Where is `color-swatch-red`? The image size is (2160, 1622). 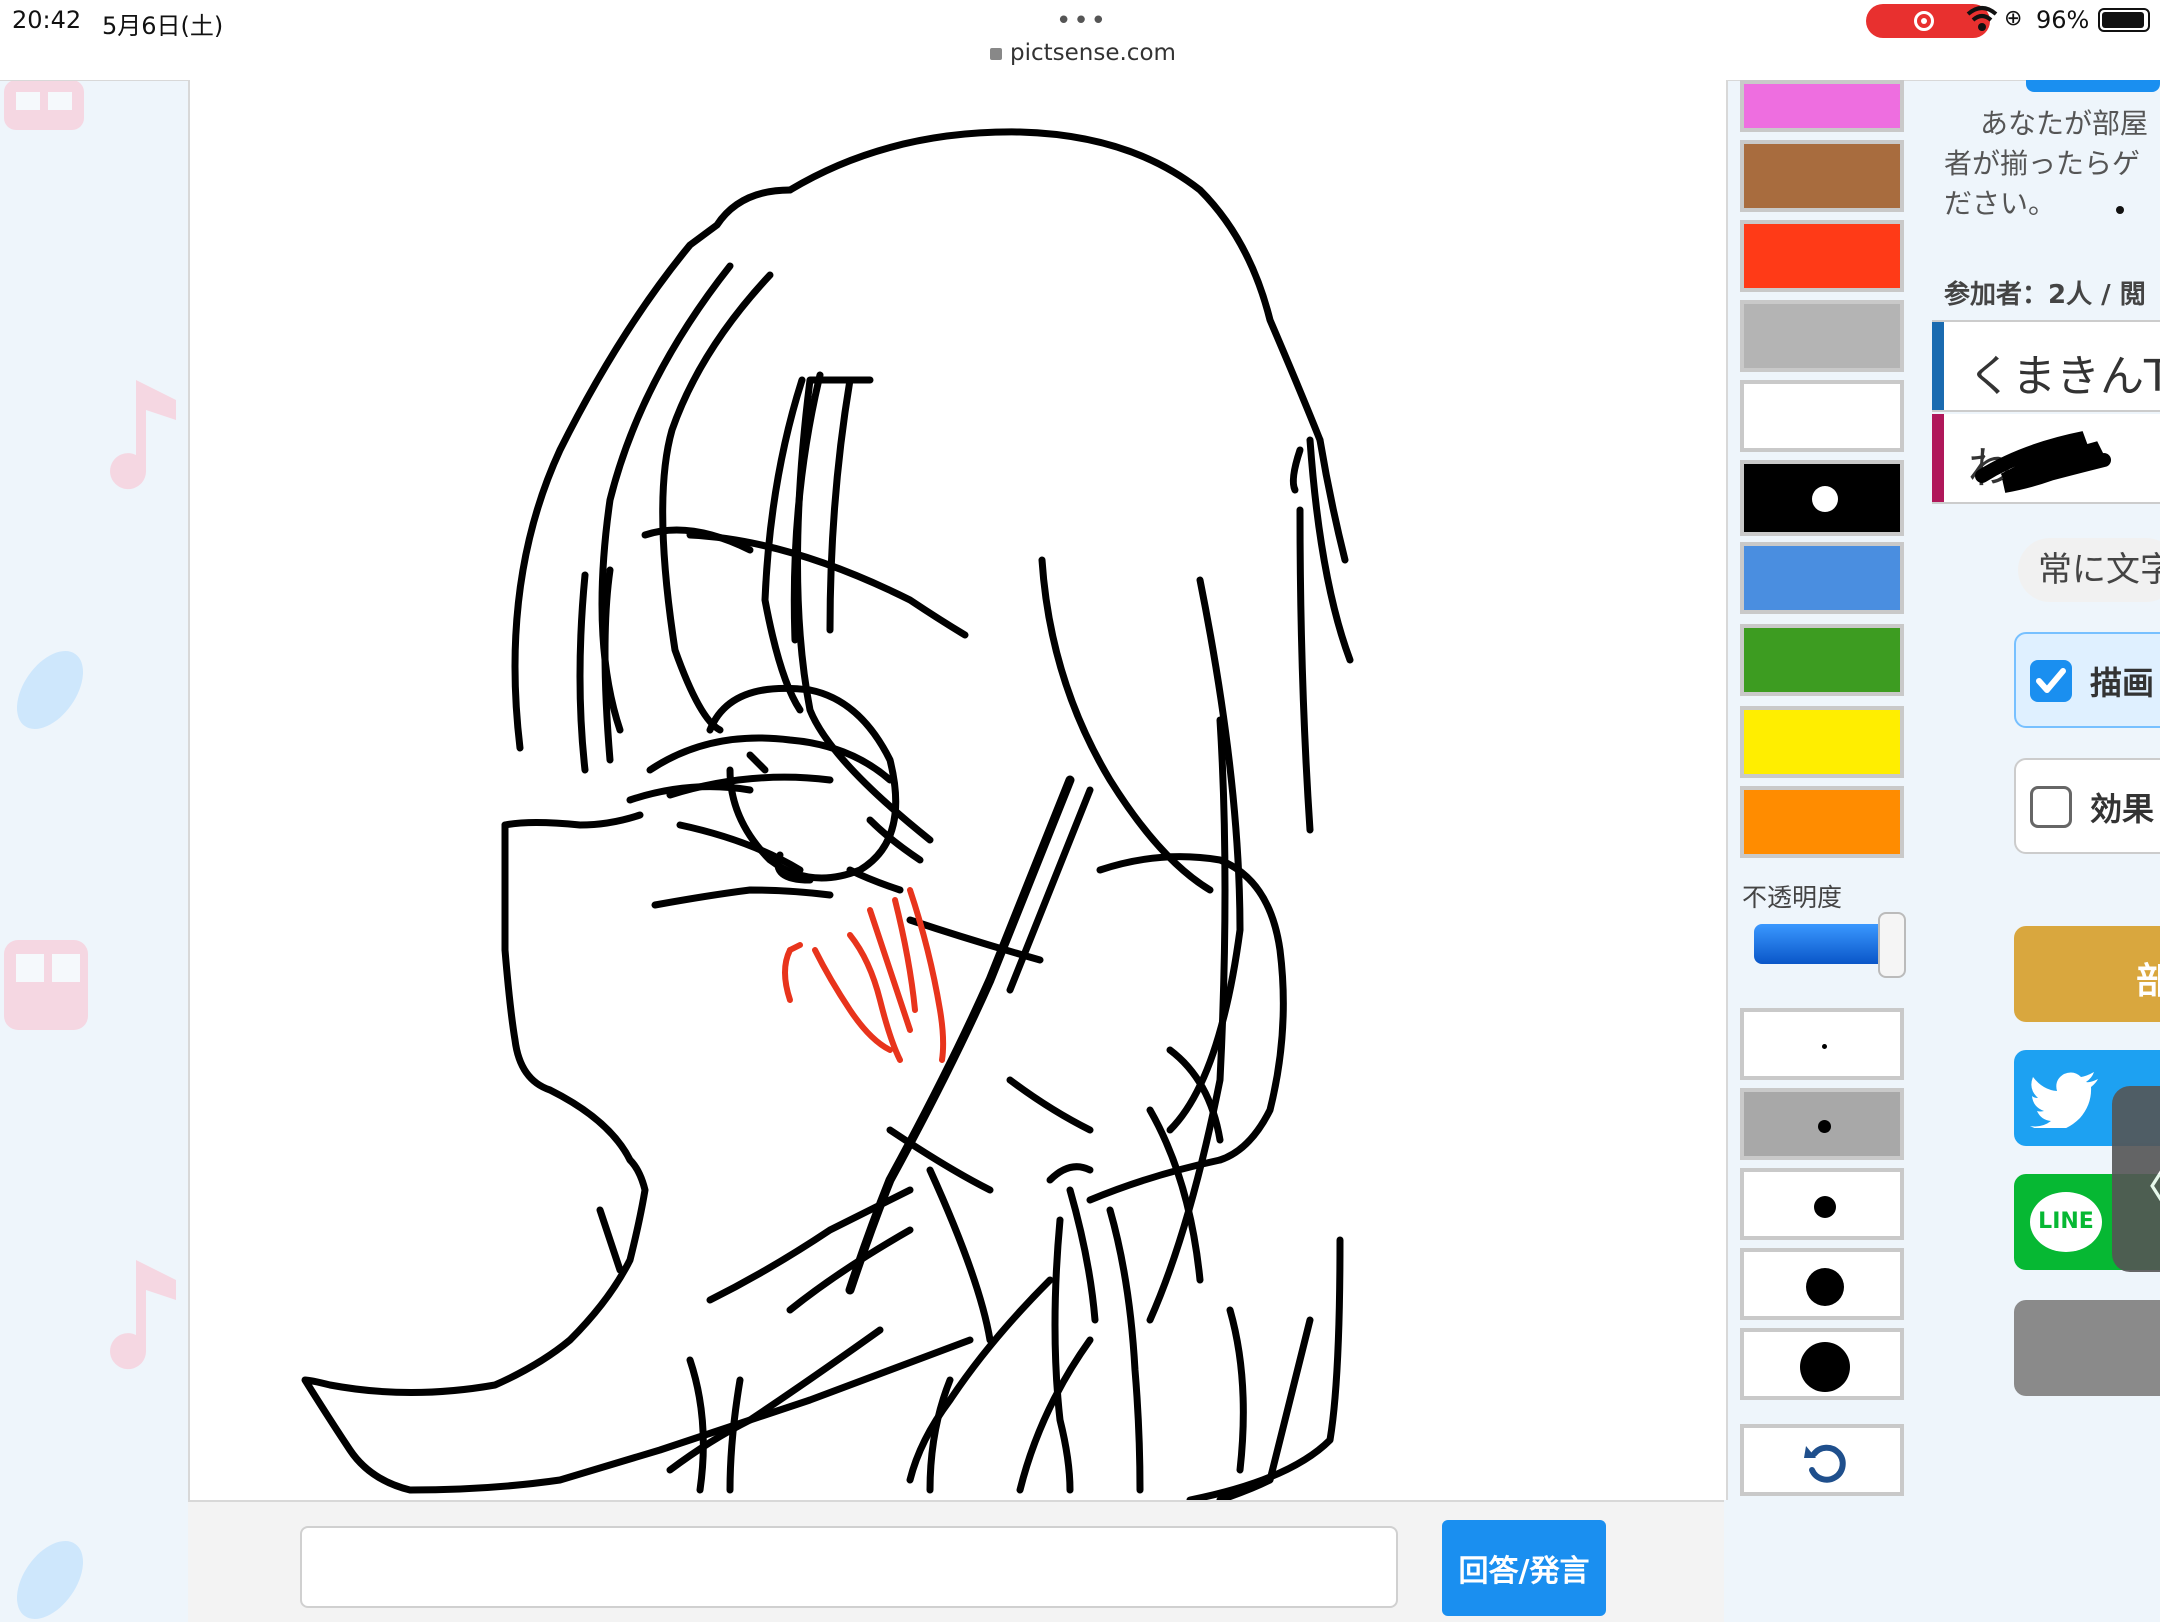 color-swatch-red is located at coordinates (1822, 256).